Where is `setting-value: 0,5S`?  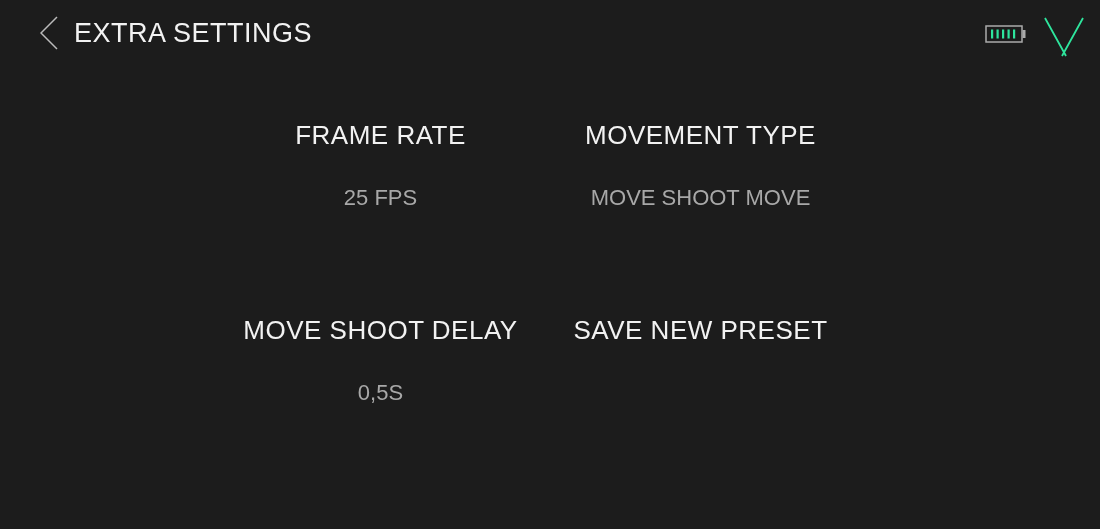
setting-value: 0,5S is located at coordinates (380, 393).